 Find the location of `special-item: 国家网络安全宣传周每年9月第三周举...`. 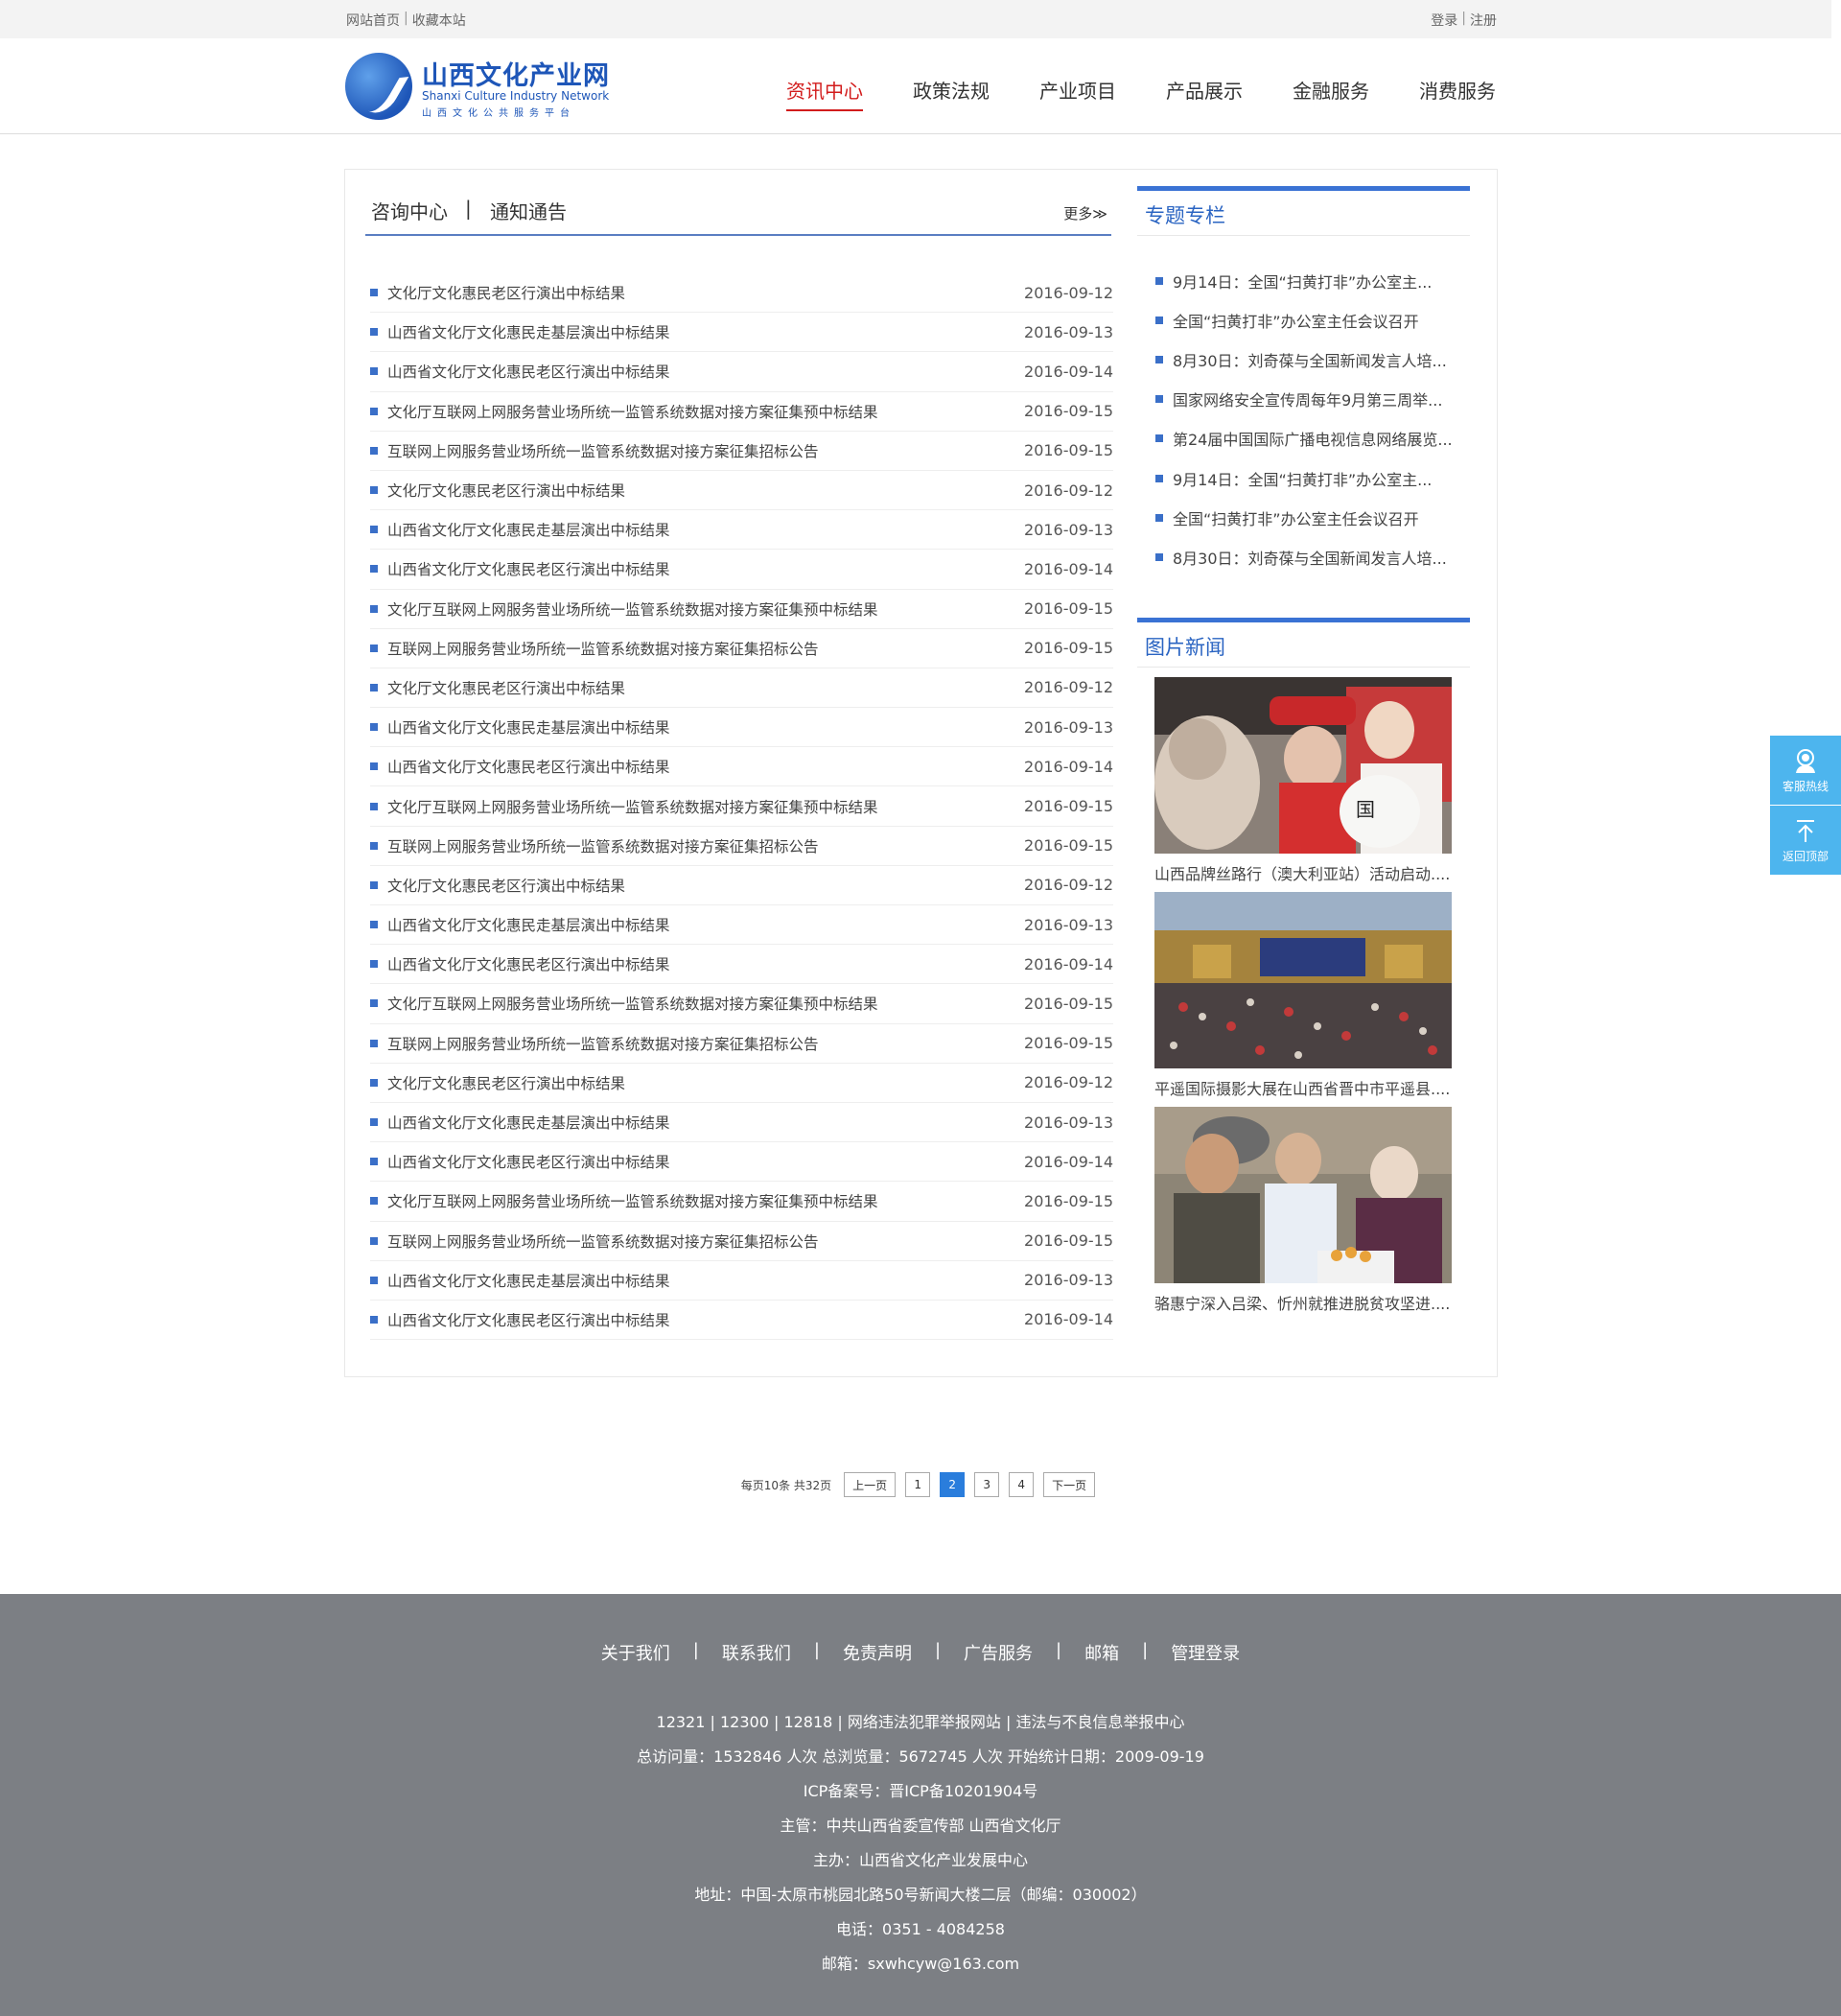

special-item: 国家网络安全宣传周每年9月第三周举... is located at coordinates (1312, 399).